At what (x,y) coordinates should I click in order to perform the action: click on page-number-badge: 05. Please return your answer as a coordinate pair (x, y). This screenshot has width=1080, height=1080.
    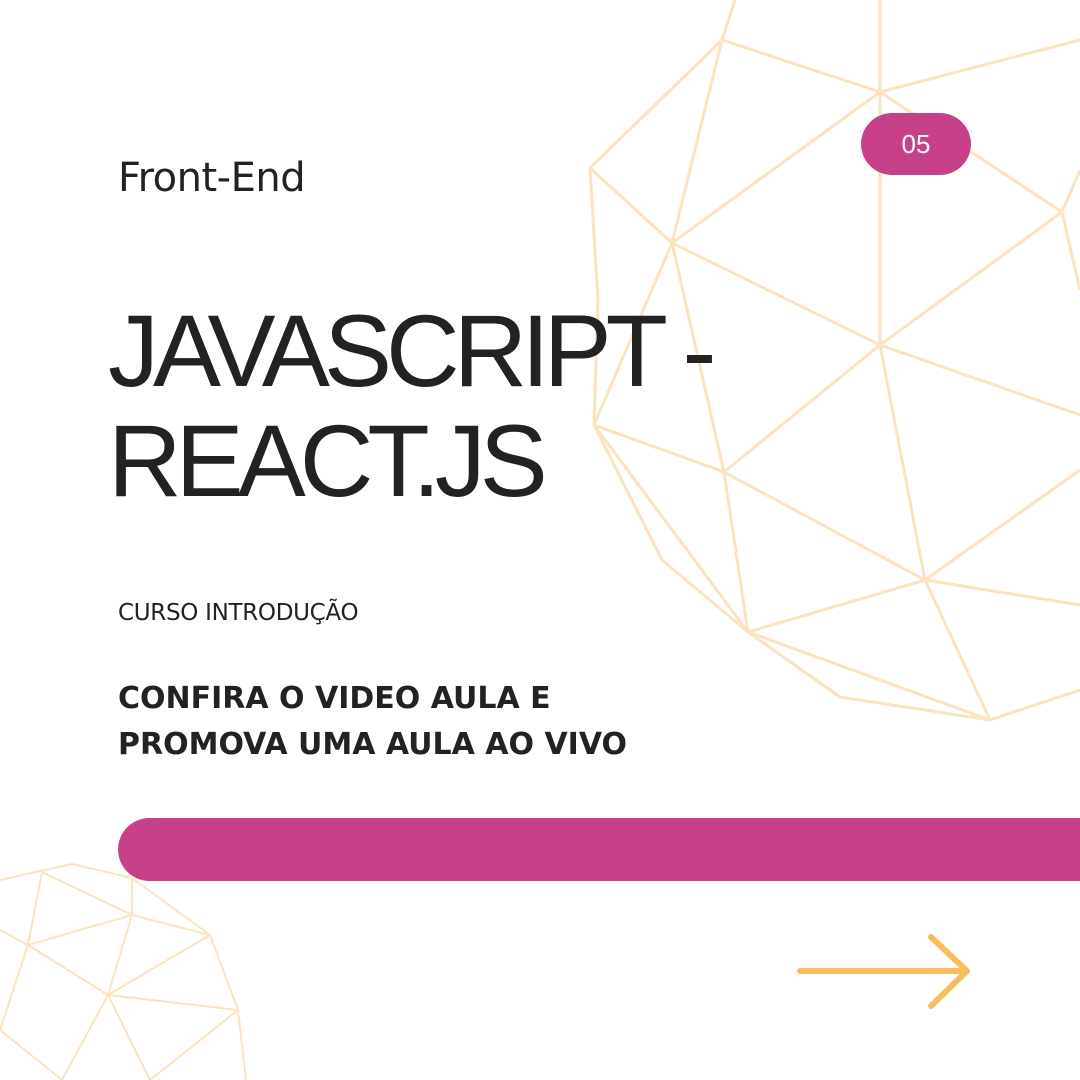
    Looking at the image, I should click on (916, 144).